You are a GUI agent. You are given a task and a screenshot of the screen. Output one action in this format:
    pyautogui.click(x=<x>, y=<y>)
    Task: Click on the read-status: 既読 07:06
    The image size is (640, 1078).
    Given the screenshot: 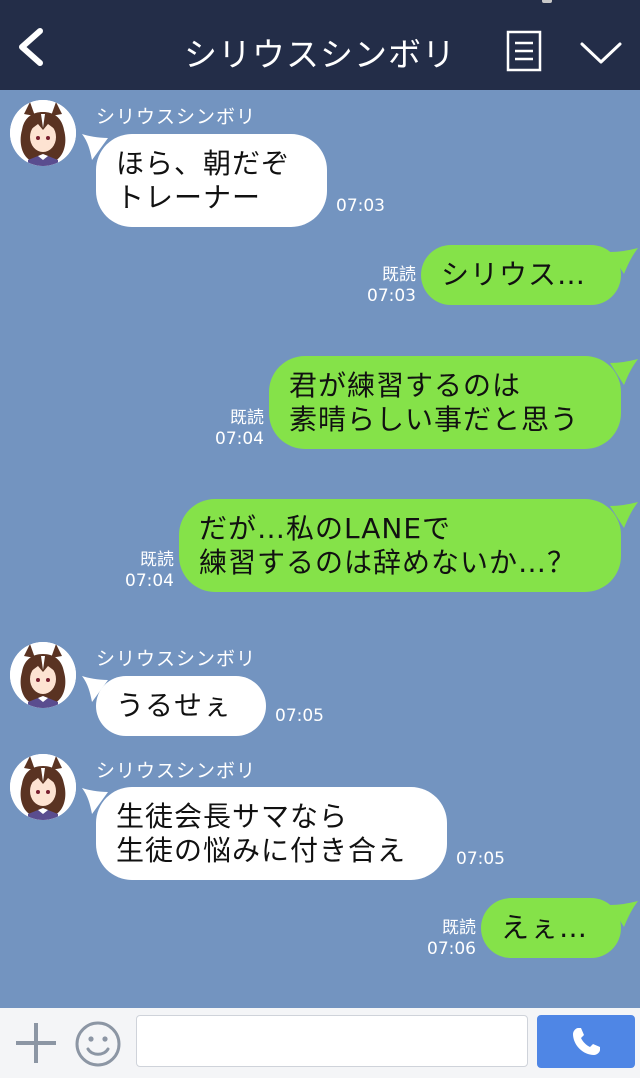 What is the action you would take?
    pyautogui.click(x=438, y=939)
    